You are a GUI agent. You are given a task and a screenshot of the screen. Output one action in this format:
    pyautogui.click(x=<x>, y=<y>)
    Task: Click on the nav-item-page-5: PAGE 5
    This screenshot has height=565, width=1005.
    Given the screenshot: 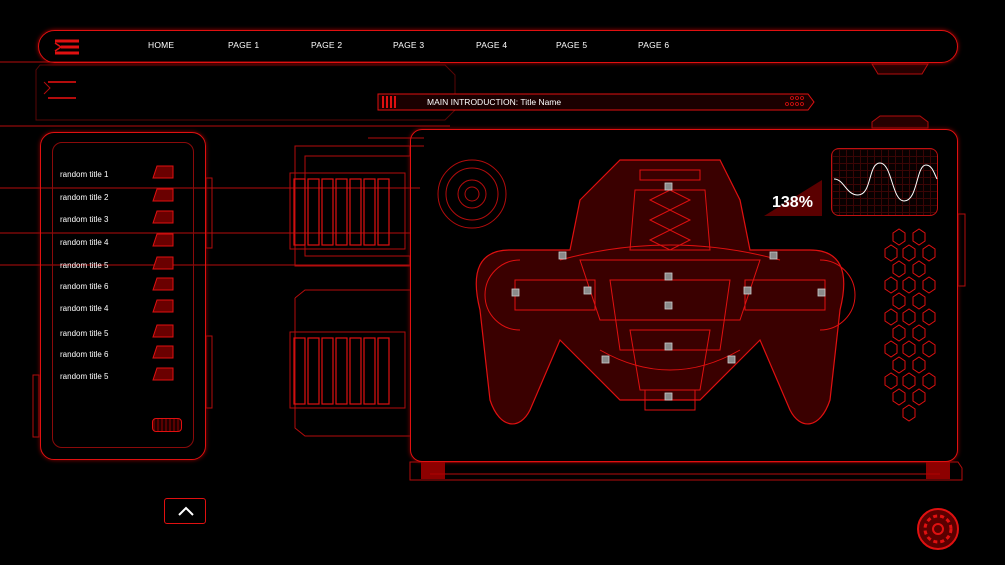 What is the action you would take?
    pyautogui.click(x=571, y=45)
    